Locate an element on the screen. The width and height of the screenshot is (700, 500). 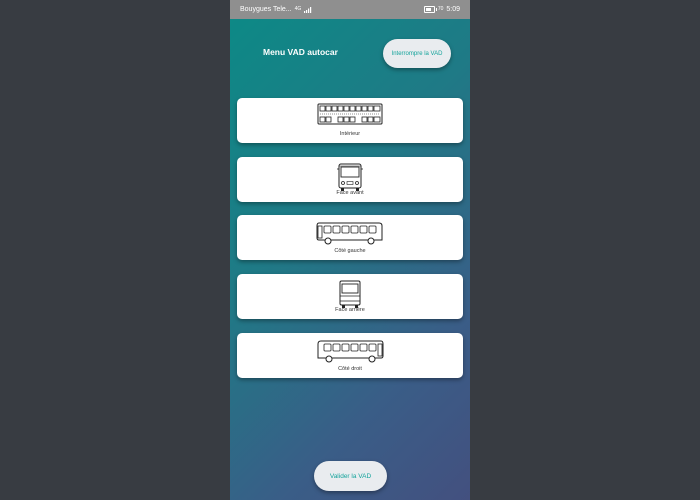
view-card-label: Côté droit is located at coordinates (350, 369).